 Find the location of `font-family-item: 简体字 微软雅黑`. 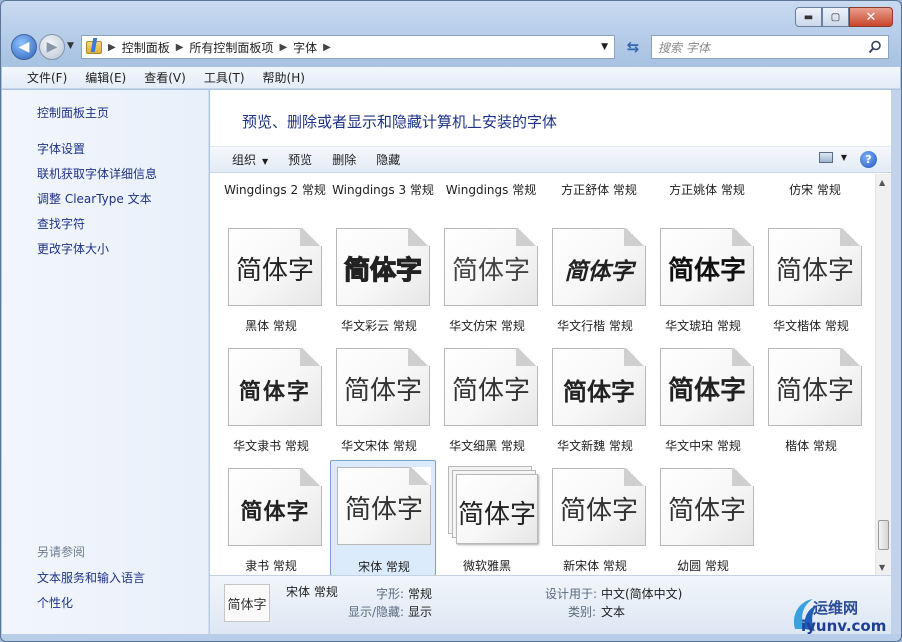

font-family-item: 简体字 微软雅黑 is located at coordinates (487, 521).